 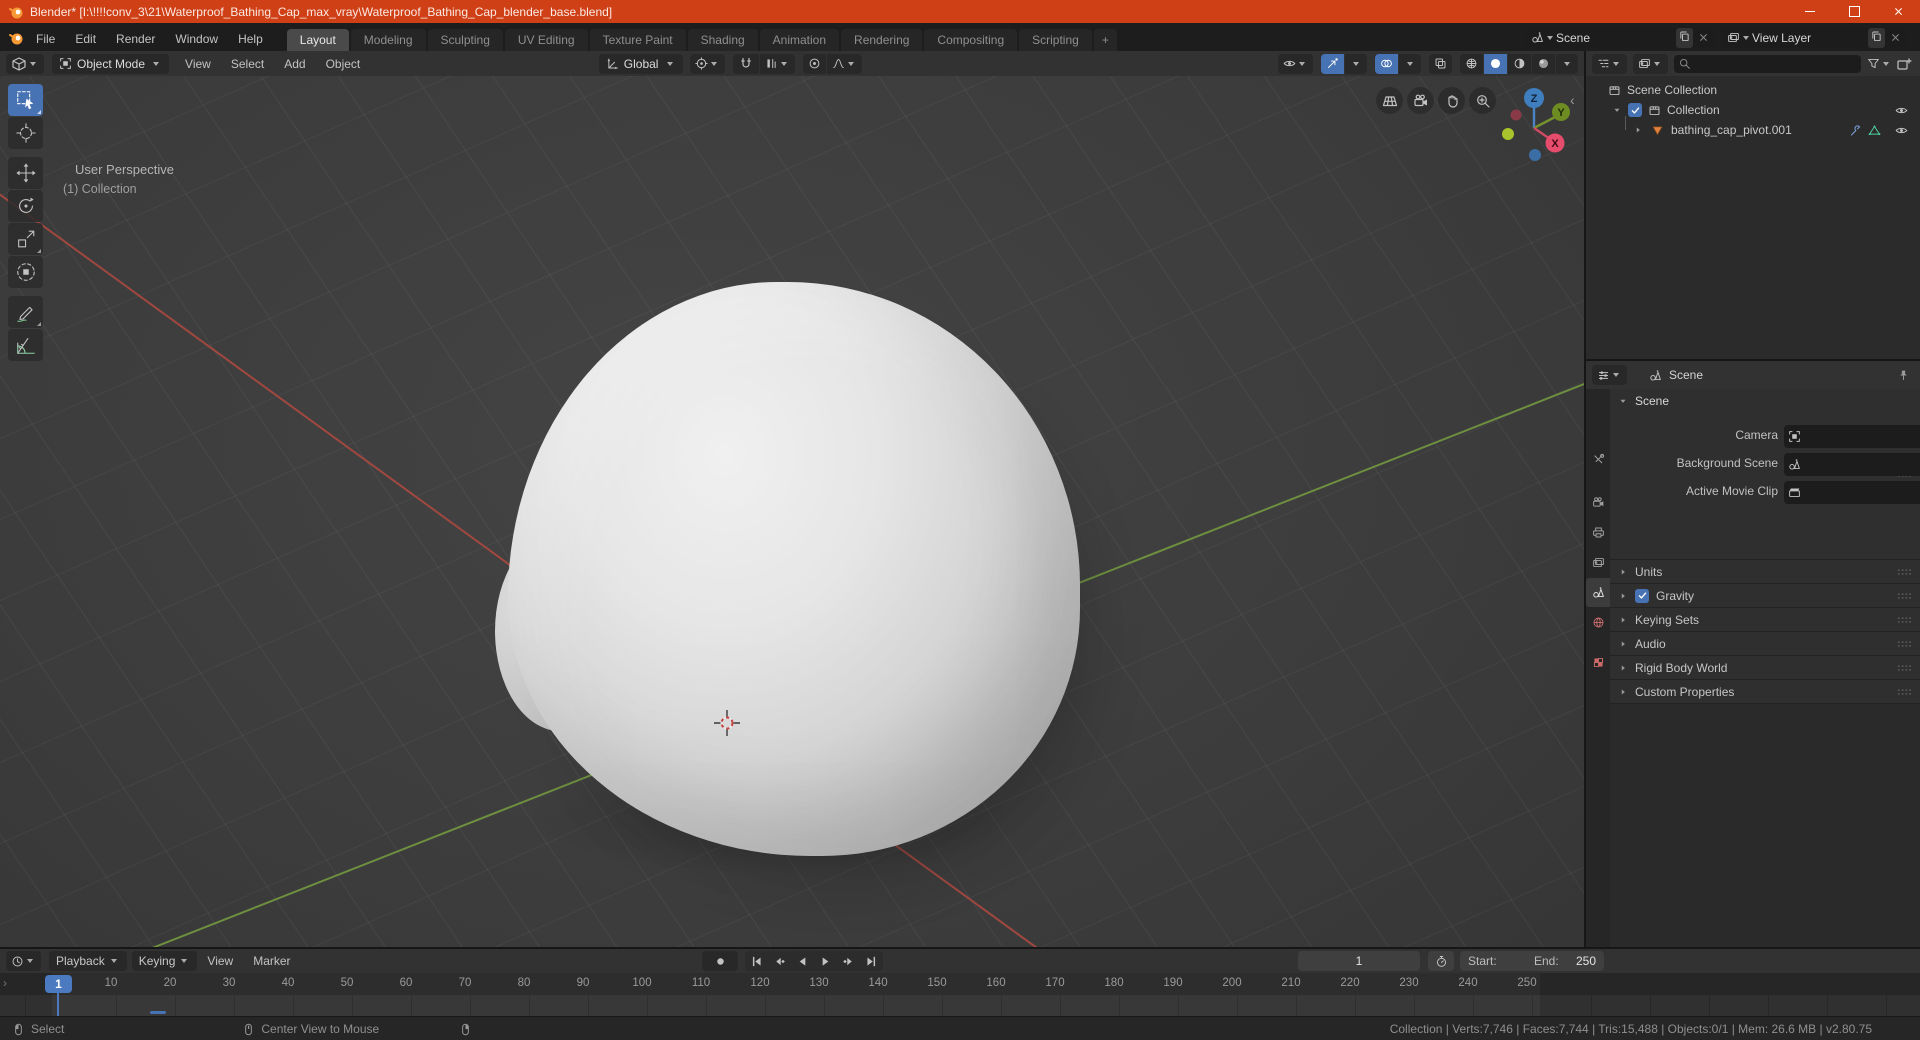 I want to click on tab-render, so click(x=1598, y=502).